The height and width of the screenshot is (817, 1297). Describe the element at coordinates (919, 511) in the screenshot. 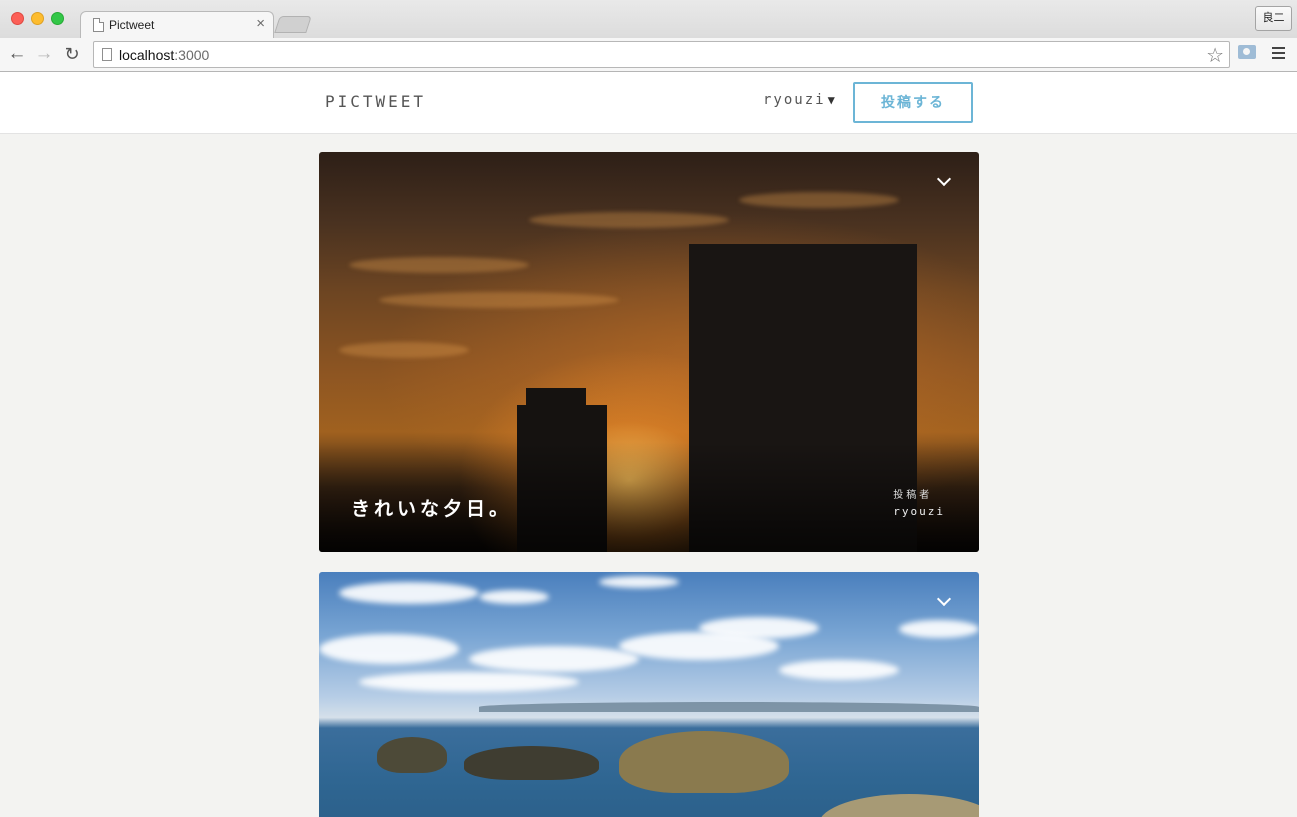

I see `author-name: ryouzi` at that location.